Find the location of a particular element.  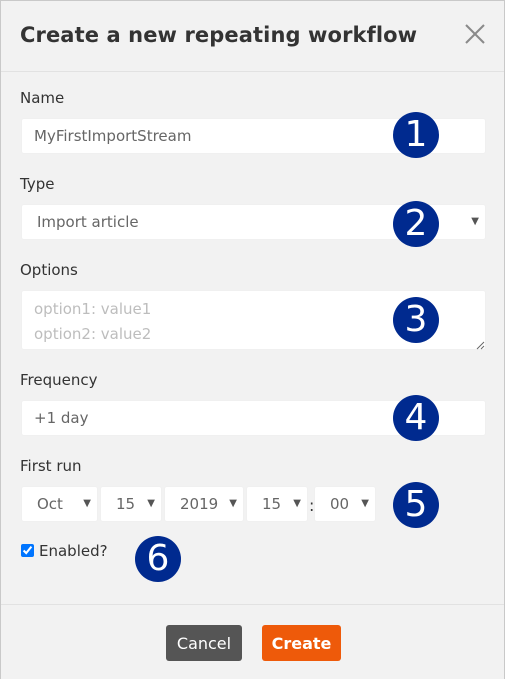

day-select-value: 15 is located at coordinates (126, 504).